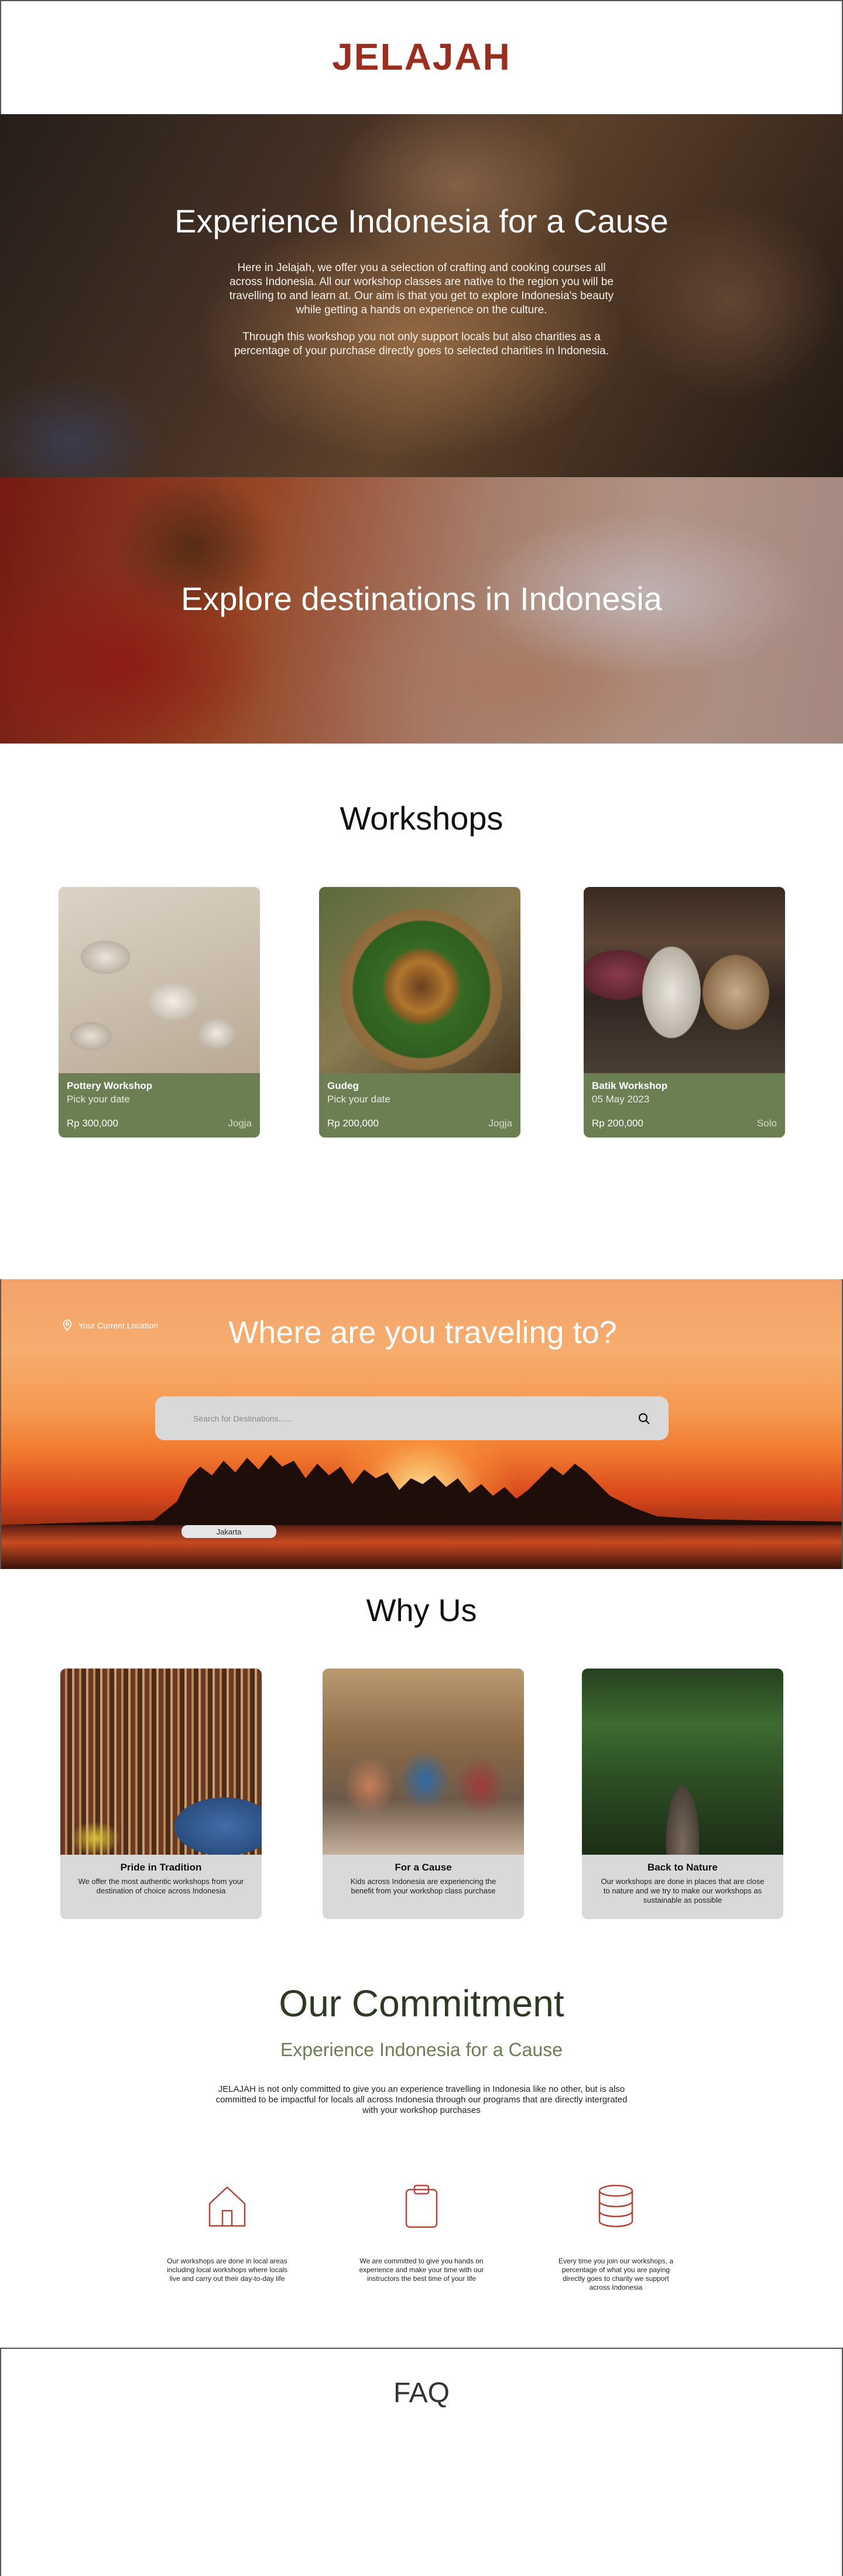 The width and height of the screenshot is (843, 2576). Describe the element at coordinates (160, 980) in the screenshot. I see `workshop-image-pottery` at that location.